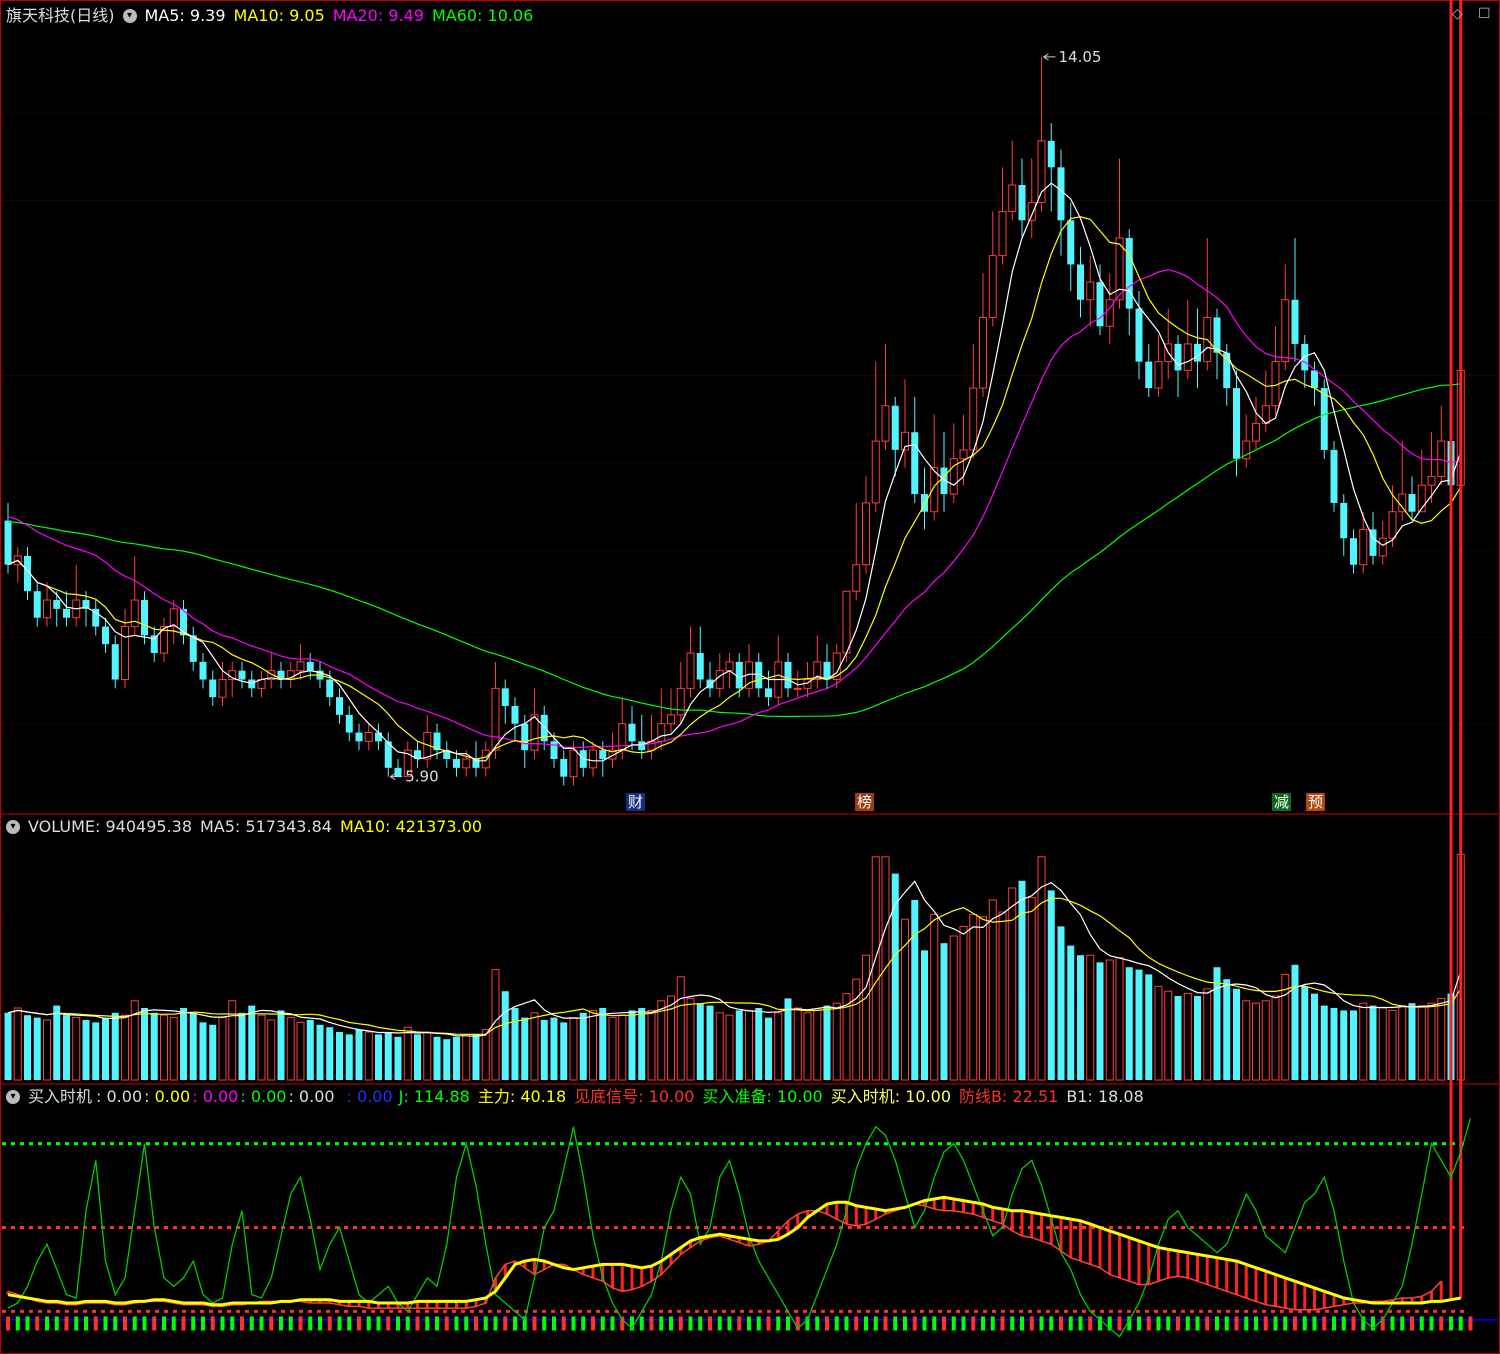 The width and height of the screenshot is (1500, 1354). Describe the element at coordinates (865, 802) in the screenshot. I see `event-tag-bang: 榜` at that location.